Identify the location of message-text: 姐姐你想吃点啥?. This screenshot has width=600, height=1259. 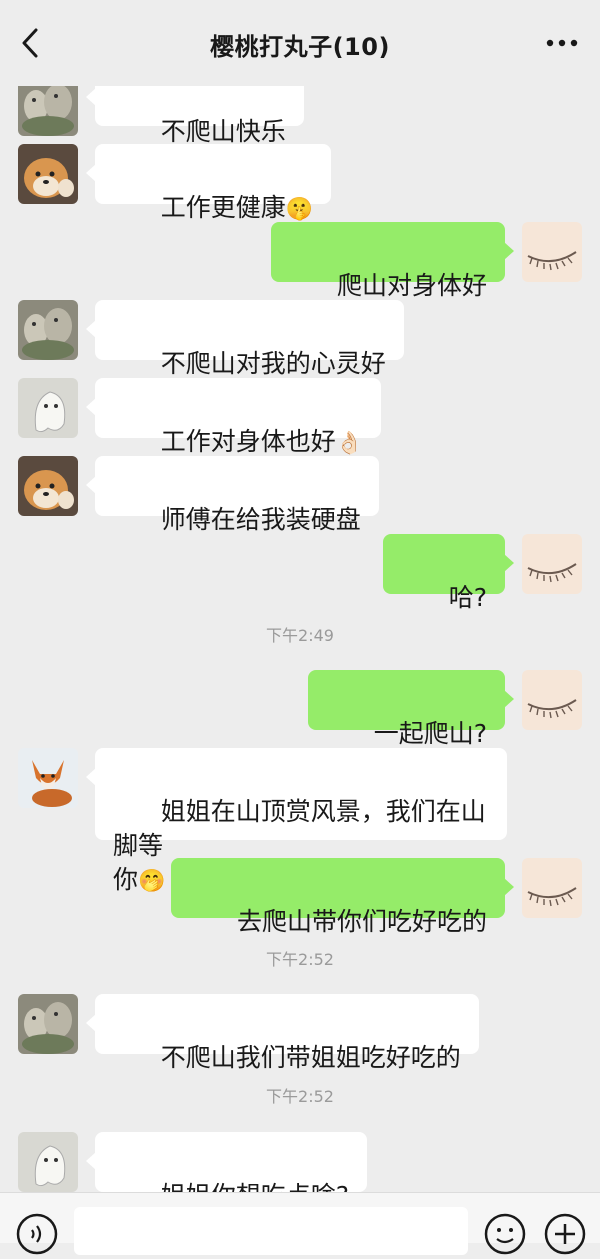
(255, 1186).